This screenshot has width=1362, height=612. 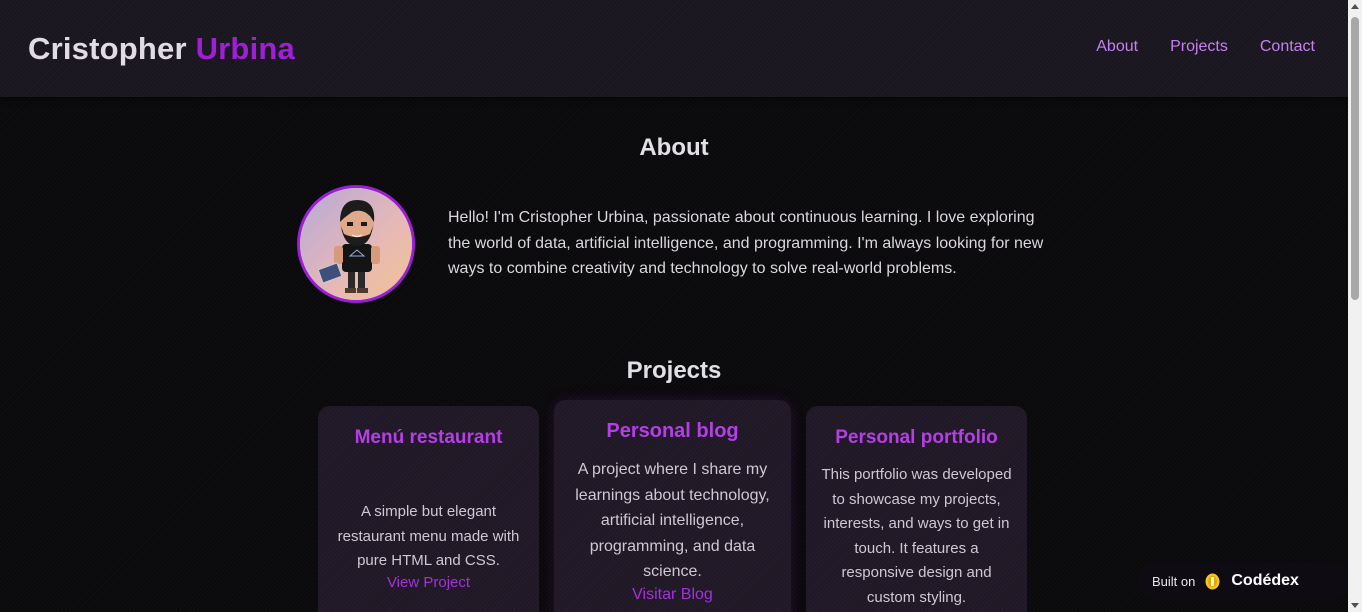 I want to click on brand-first-name: Cristopher, so click(x=107, y=48).